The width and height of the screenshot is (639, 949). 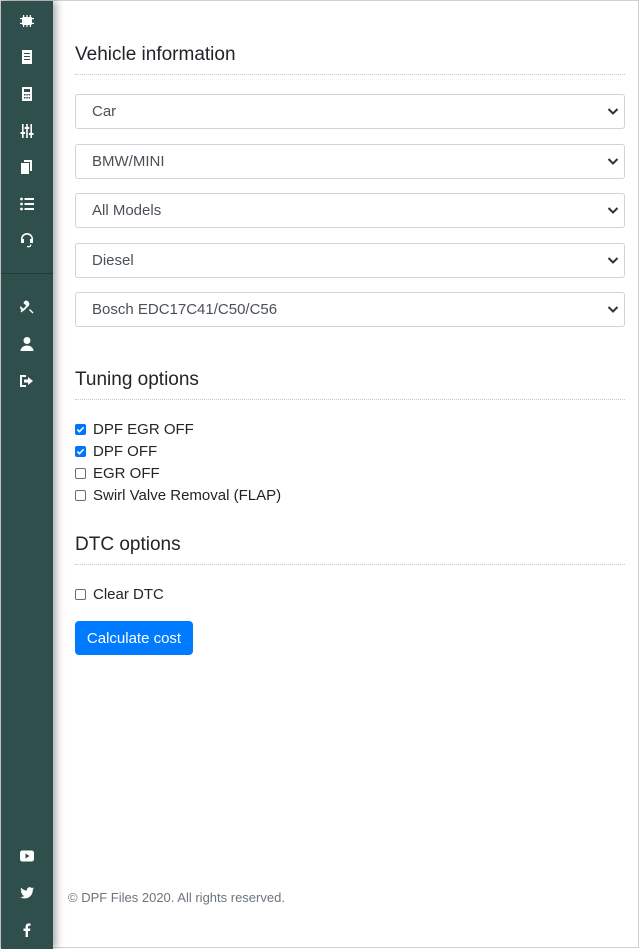 I want to click on tuning-option-dpf-off: DPF OFF, so click(x=116, y=451).